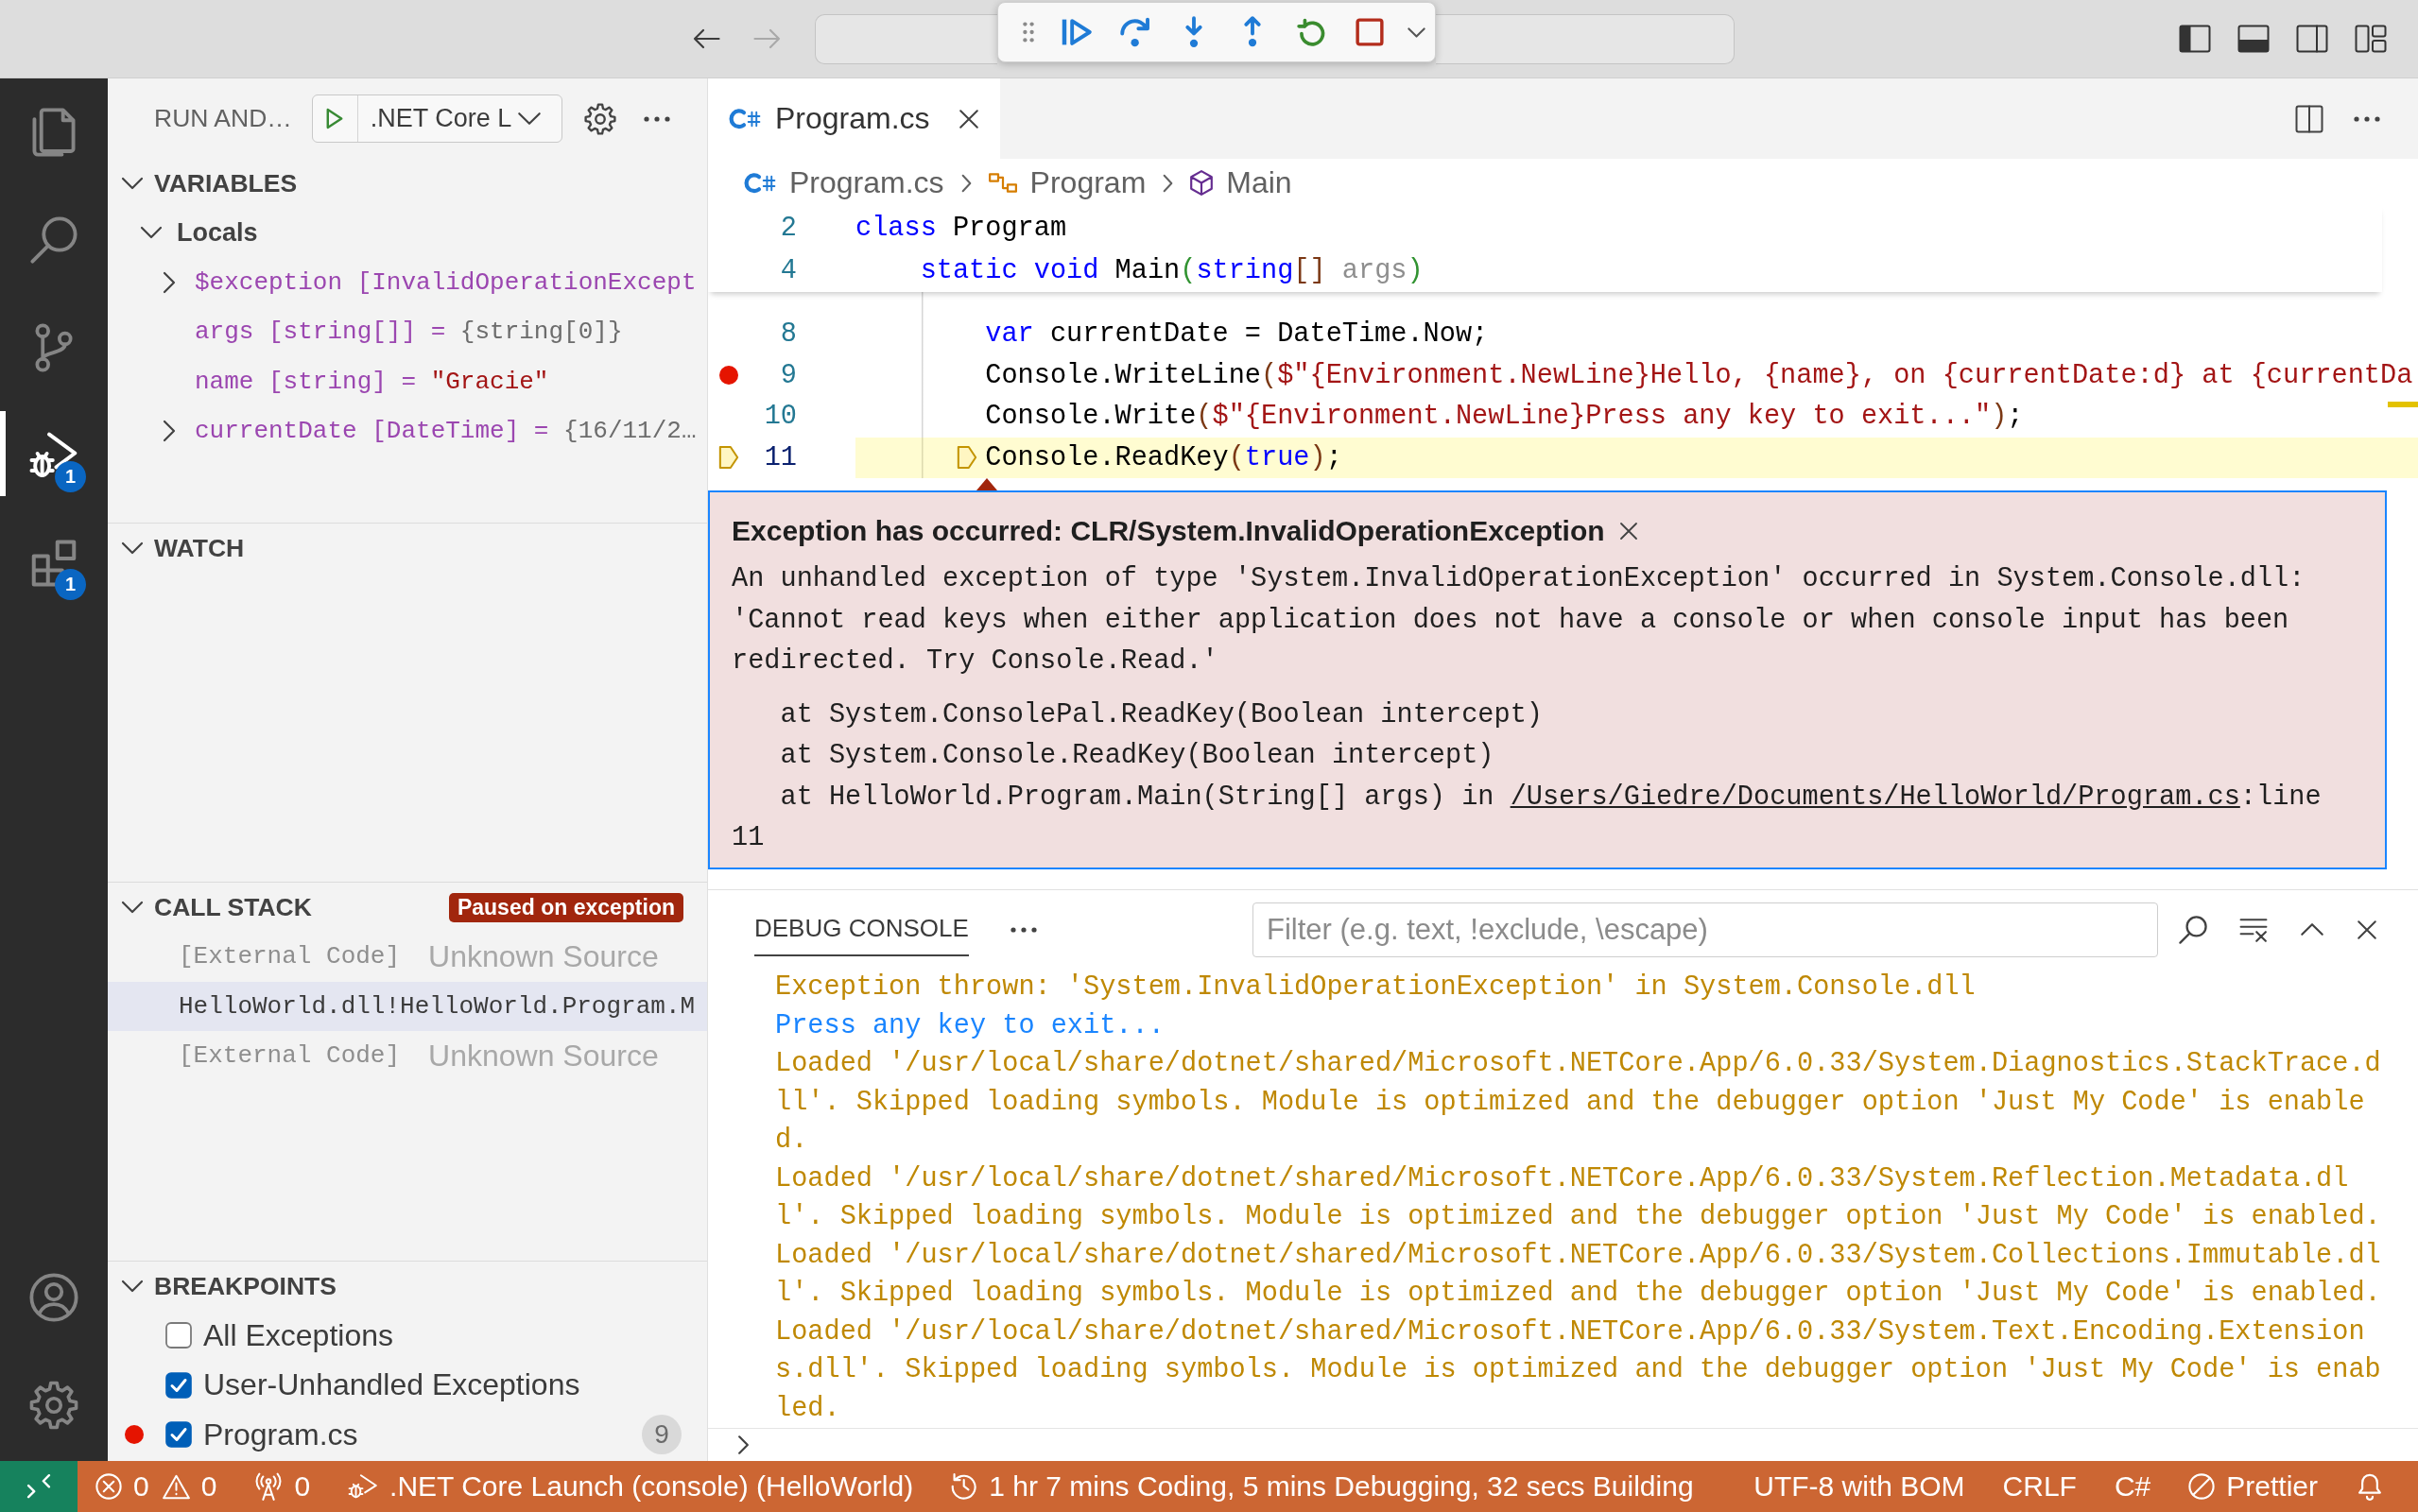  What do you see at coordinates (229, 1286) in the screenshot?
I see `section-header: BREAKPOINTS` at bounding box center [229, 1286].